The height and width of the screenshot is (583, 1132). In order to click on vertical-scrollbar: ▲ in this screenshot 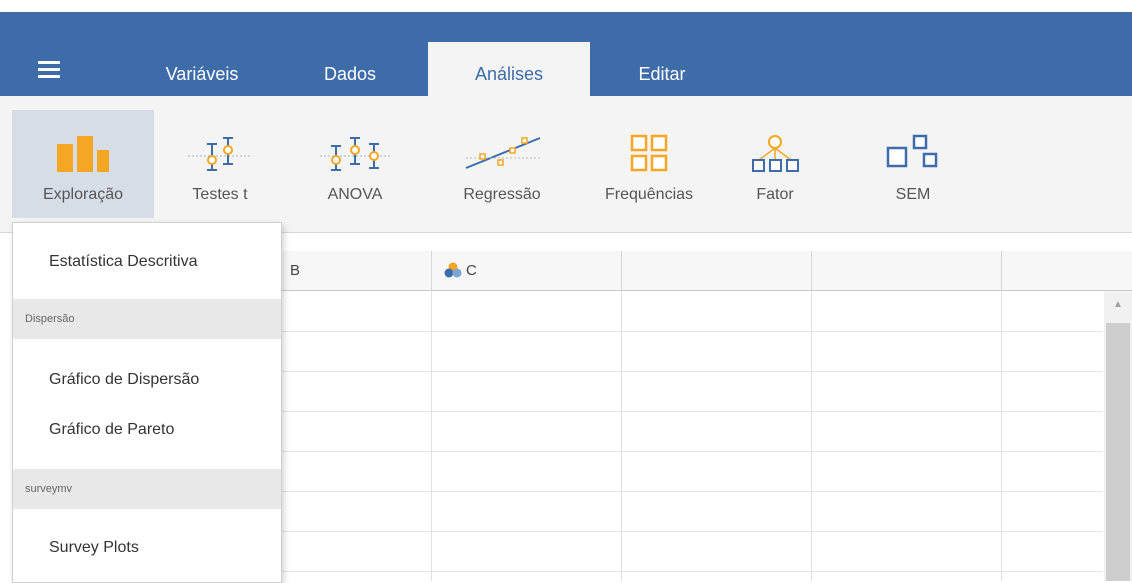, I will do `click(1118, 436)`.